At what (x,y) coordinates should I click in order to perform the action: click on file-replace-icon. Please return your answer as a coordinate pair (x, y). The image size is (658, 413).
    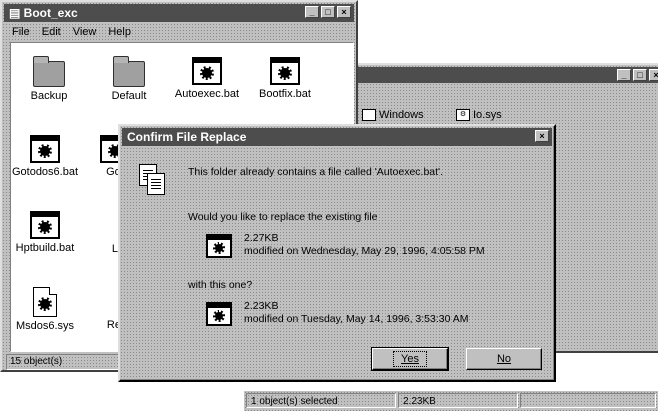
    Looking at the image, I should click on (153, 180).